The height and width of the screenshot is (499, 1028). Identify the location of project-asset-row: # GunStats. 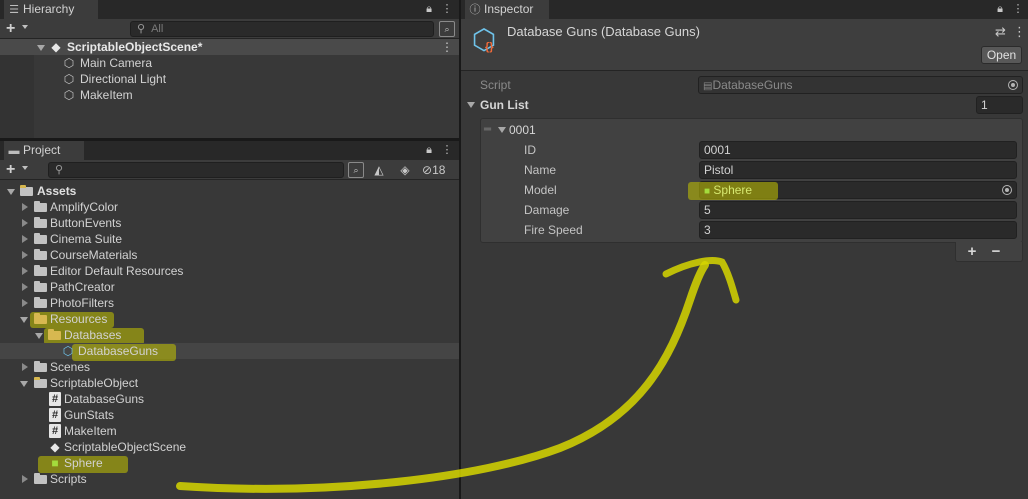
(229, 415).